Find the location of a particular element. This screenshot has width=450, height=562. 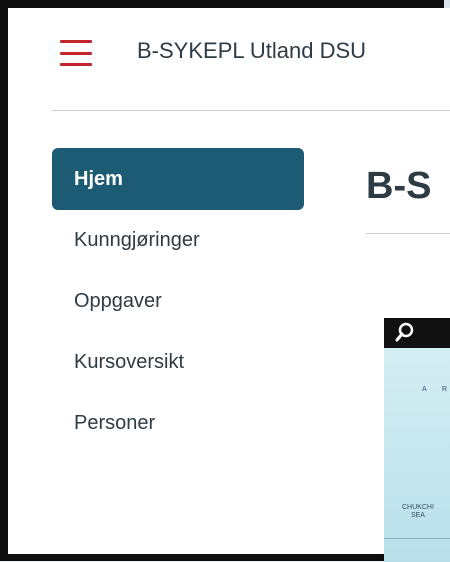

nav-item-home: Hjem is located at coordinates (178, 179).